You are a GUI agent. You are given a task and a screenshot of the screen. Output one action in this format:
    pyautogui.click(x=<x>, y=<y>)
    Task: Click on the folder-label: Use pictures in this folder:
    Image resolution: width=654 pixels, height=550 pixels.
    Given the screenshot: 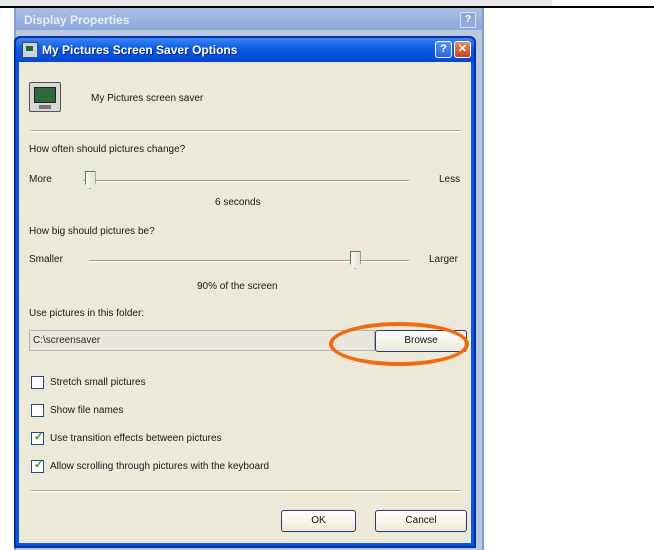 What is the action you would take?
    pyautogui.click(x=87, y=313)
    